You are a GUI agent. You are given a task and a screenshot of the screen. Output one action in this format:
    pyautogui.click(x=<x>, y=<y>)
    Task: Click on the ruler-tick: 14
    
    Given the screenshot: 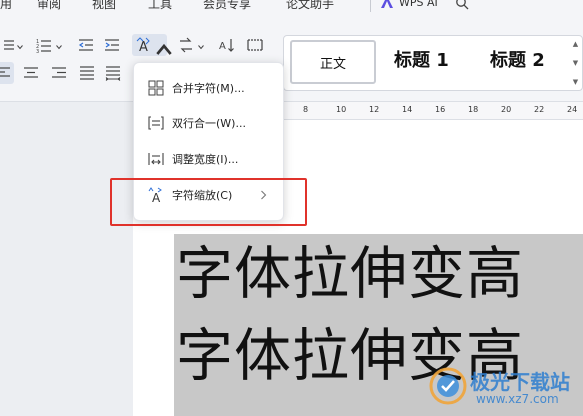 What is the action you would take?
    pyautogui.click(x=407, y=109)
    